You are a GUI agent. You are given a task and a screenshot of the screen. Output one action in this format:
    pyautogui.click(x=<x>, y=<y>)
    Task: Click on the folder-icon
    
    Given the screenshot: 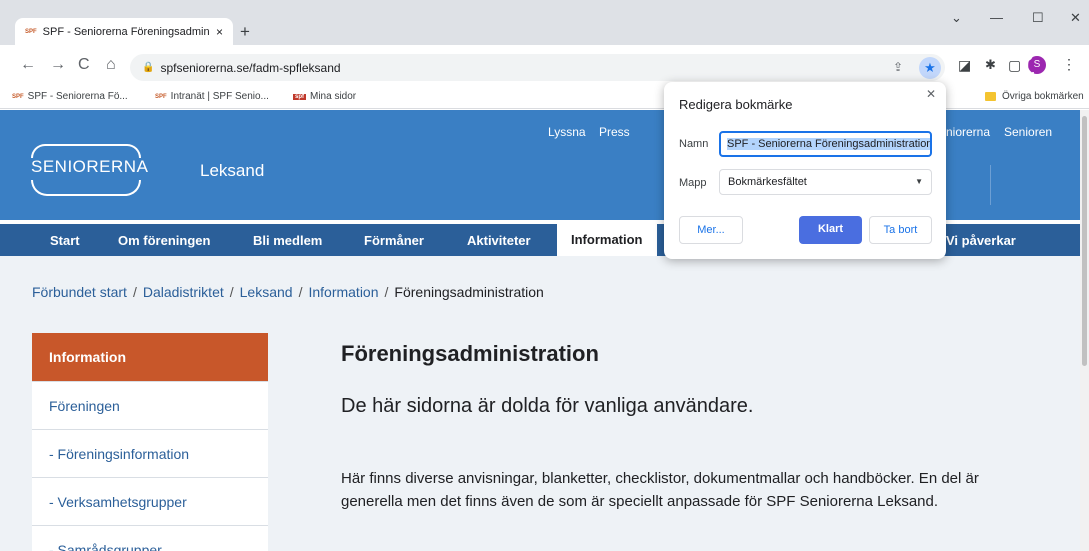 What is the action you would take?
    pyautogui.click(x=990, y=96)
    